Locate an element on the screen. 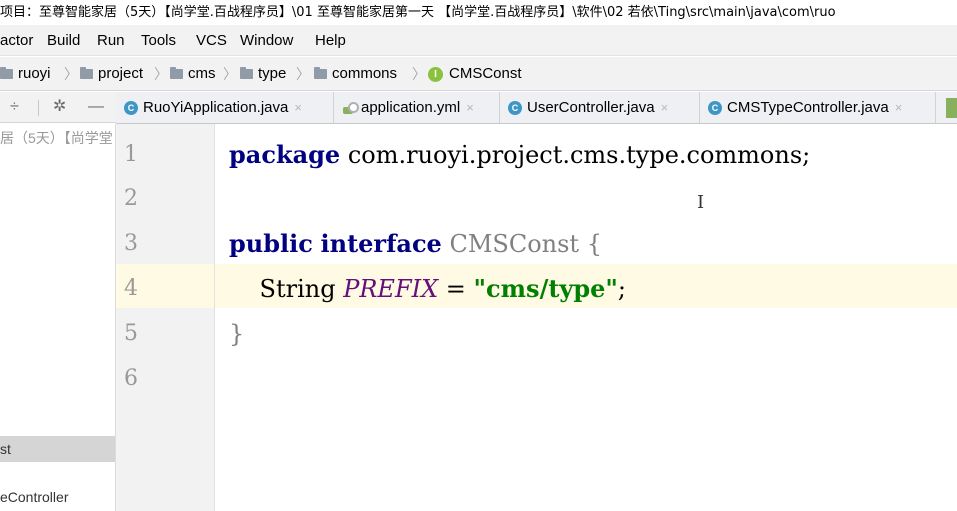  breadcrumb-item-cms: cms is located at coordinates (193, 74).